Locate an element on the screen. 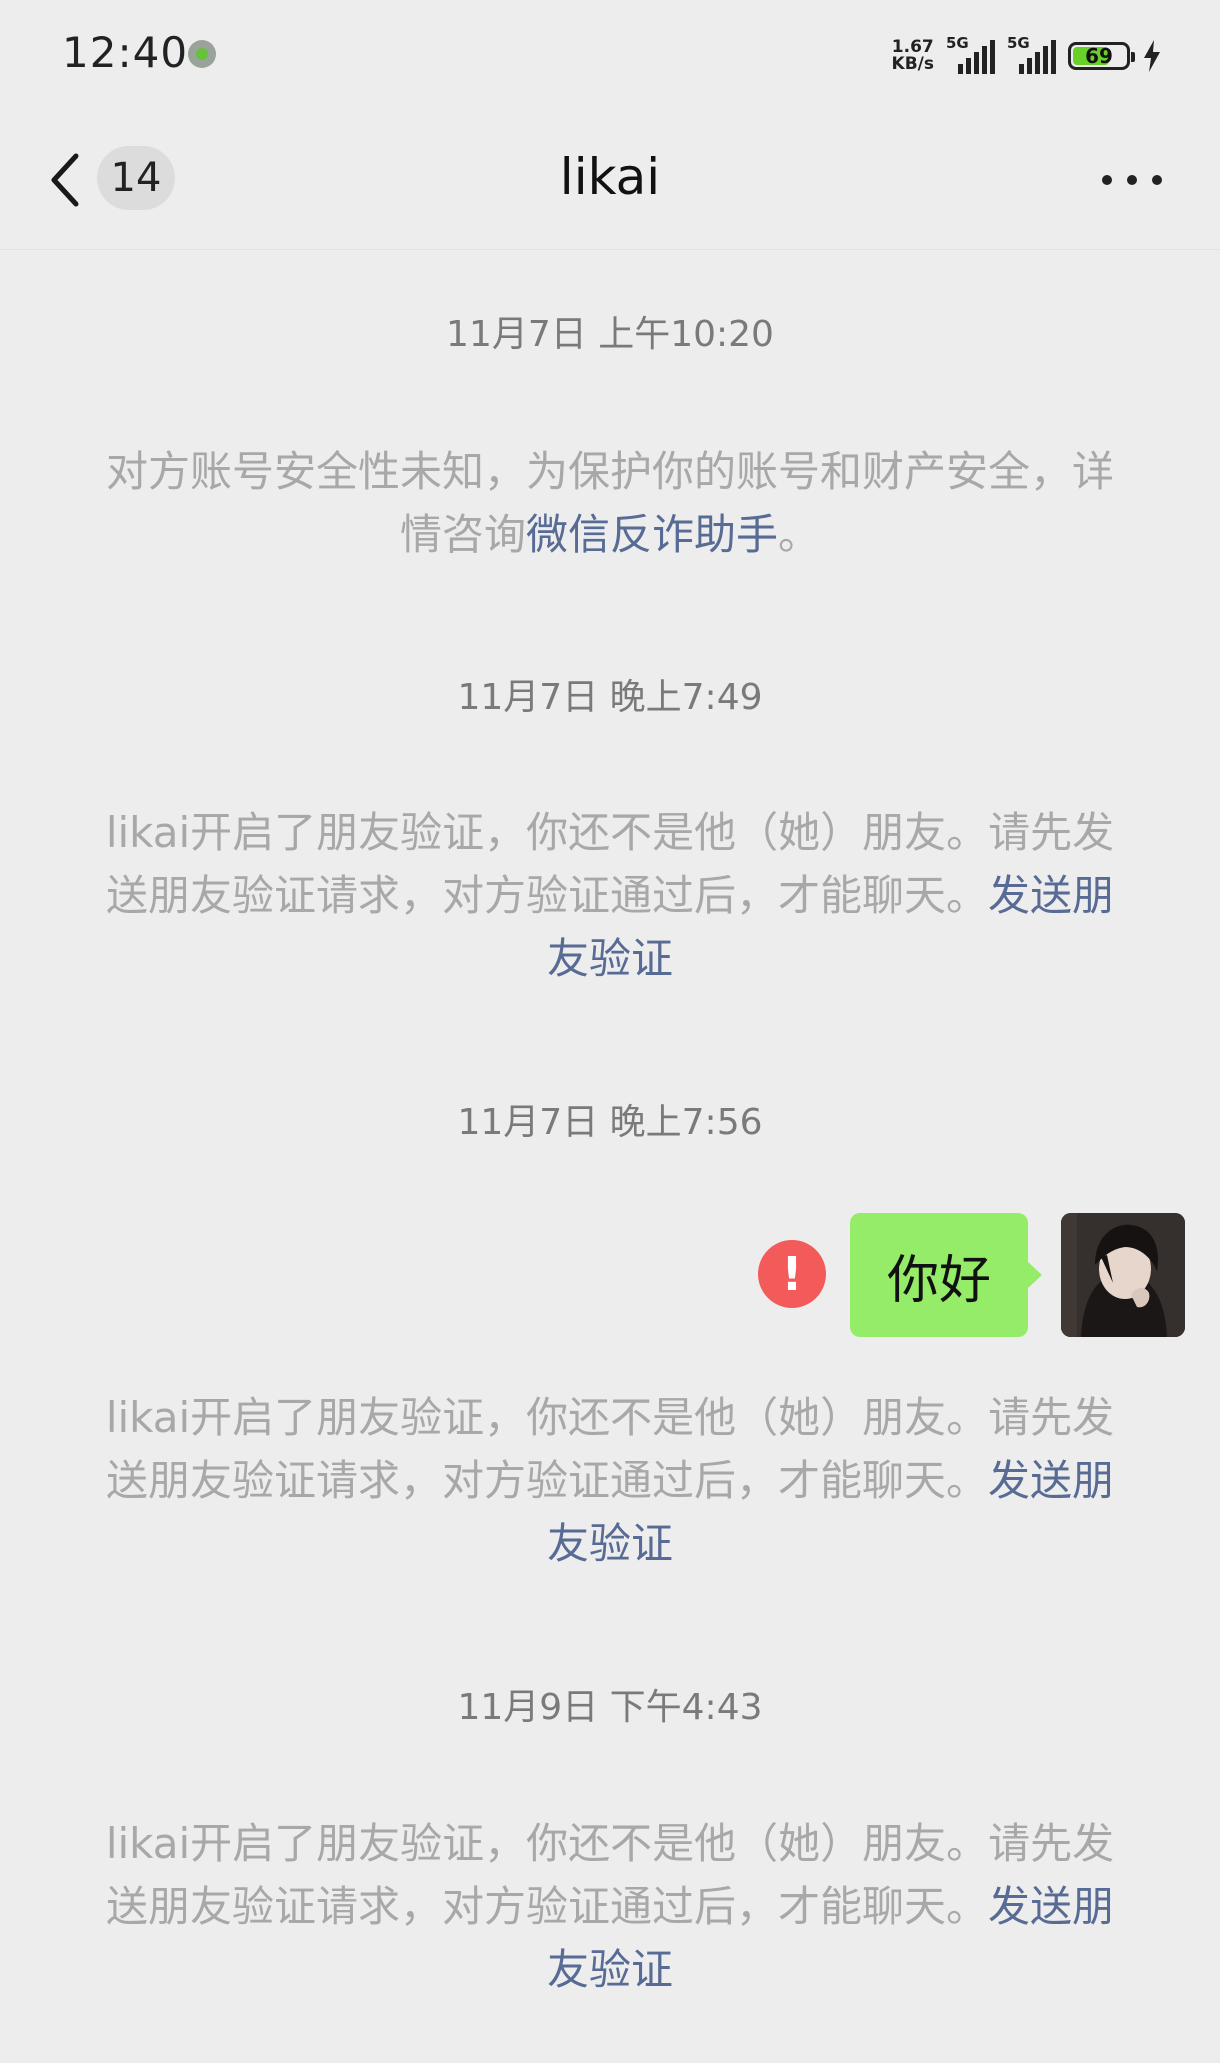 This screenshot has height=2063, width=1220. chat-title: likai is located at coordinates (610, 177).